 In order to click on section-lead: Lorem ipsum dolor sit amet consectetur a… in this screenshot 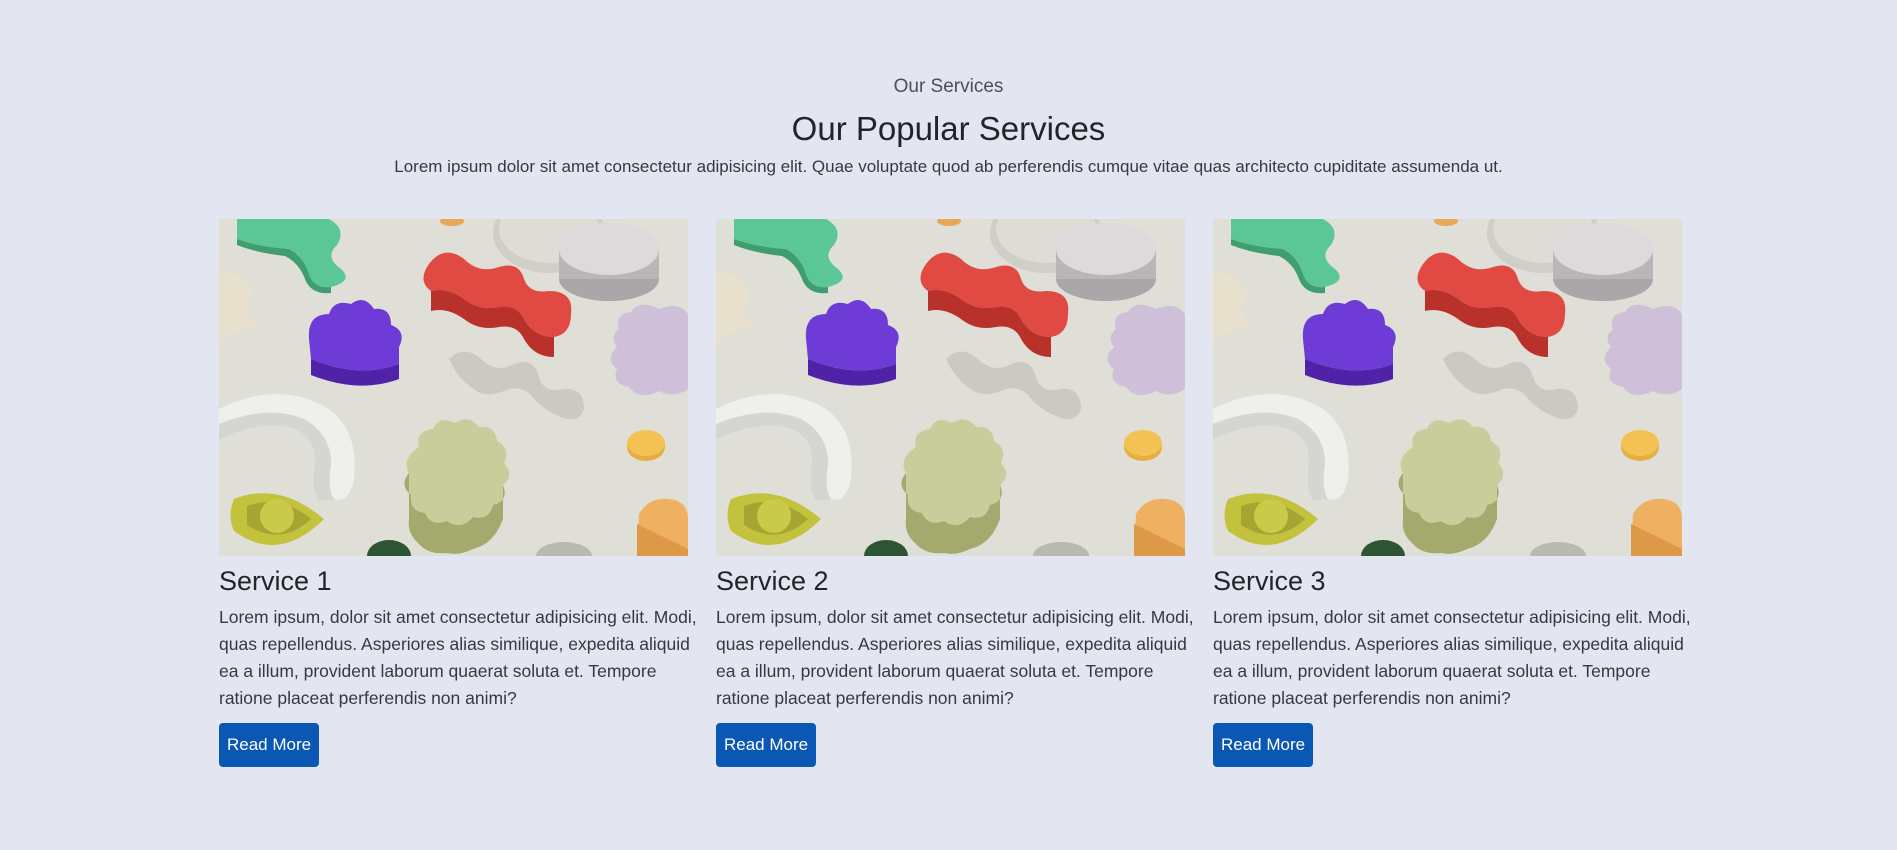, I will do `click(948, 166)`.